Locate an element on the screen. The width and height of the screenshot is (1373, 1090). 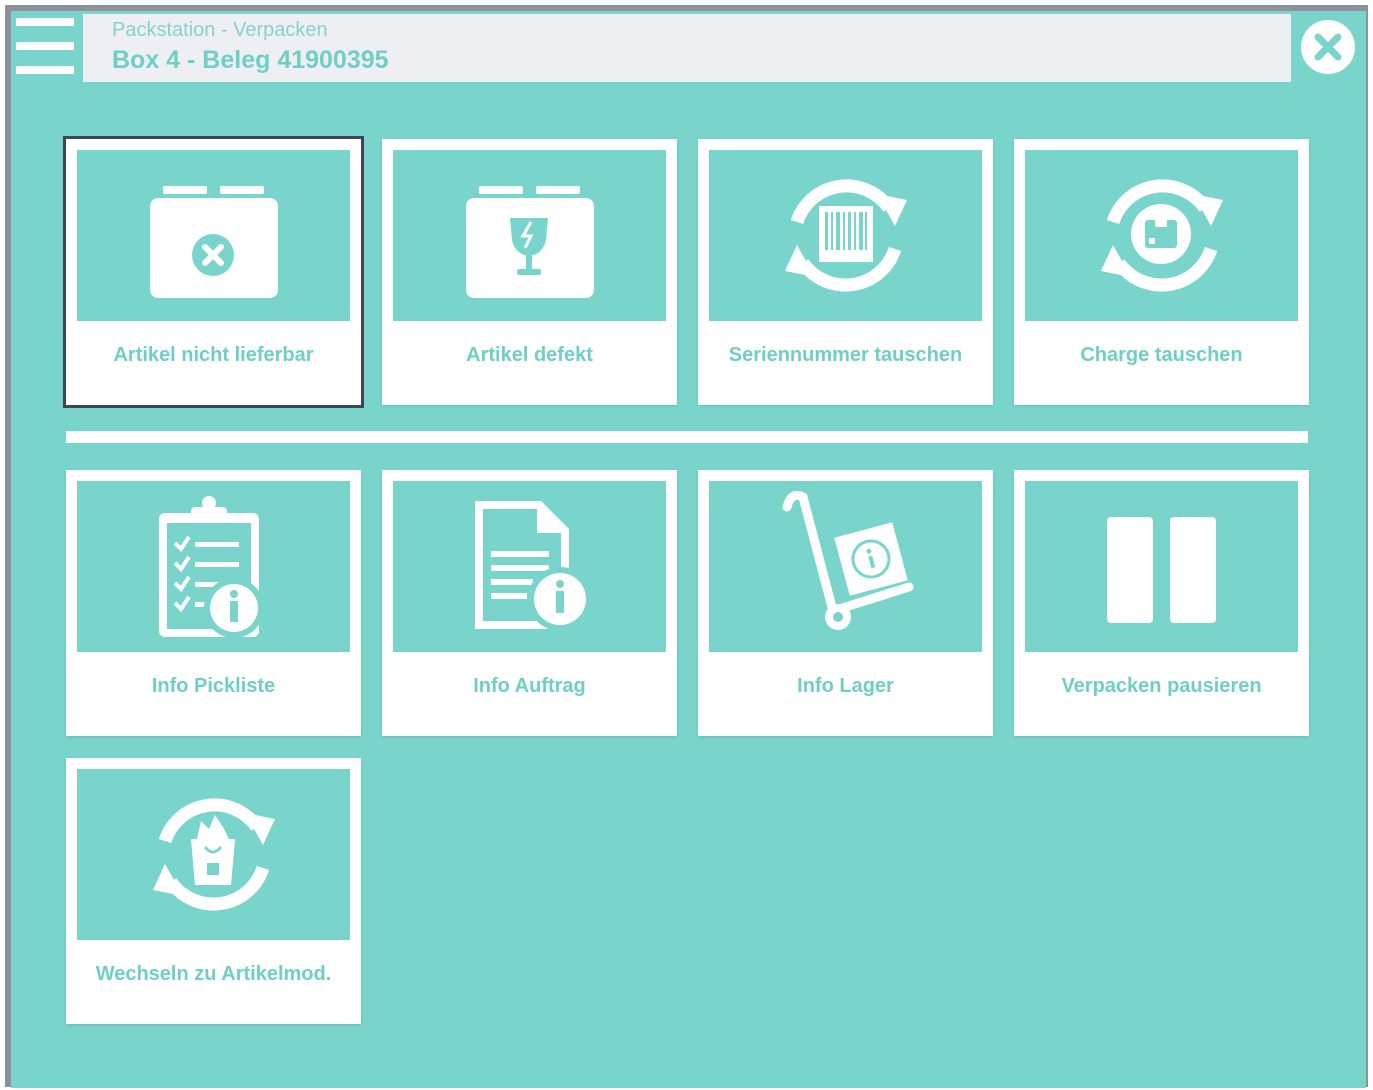
close-button is located at coordinates (1328, 47).